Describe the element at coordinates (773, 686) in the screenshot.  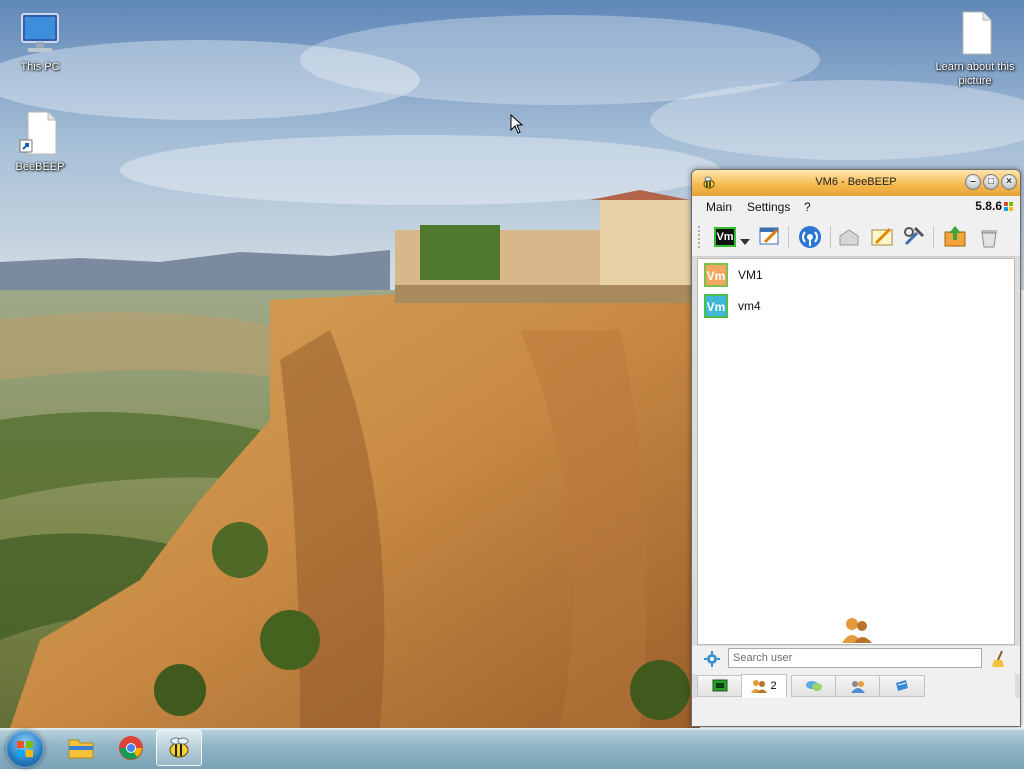
I see `users-count: 2` at that location.